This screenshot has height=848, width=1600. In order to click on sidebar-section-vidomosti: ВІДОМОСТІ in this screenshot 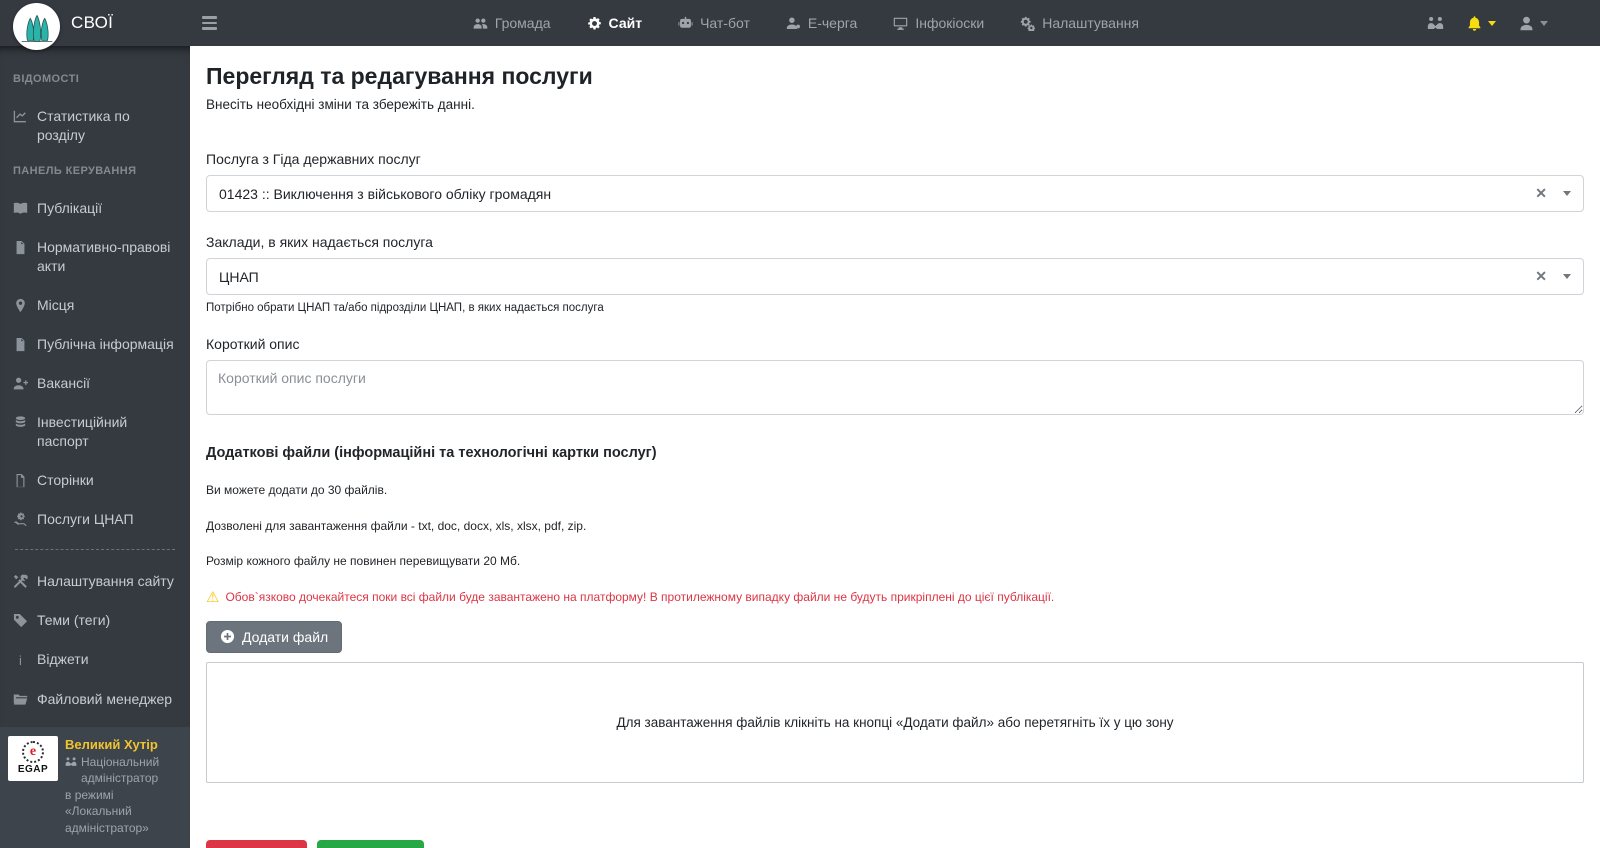, I will do `click(46, 79)`.